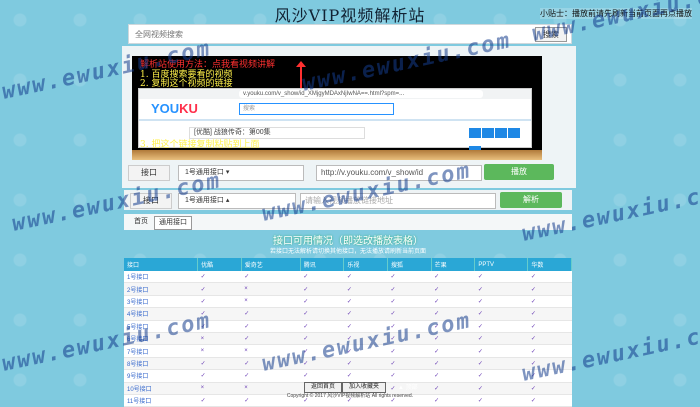 The width and height of the screenshot is (700, 407). Describe the element at coordinates (348, 241) in the screenshot. I see `table-heading: 接口可用情况（即选改播放表格）` at that location.